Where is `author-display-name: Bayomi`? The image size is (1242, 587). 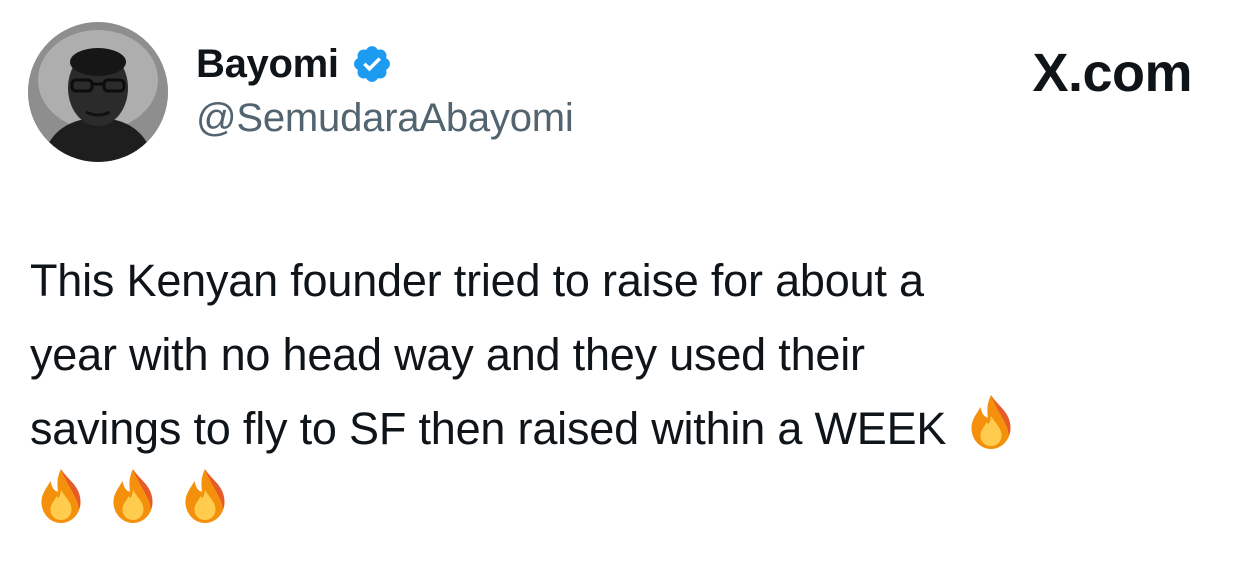 author-display-name: Bayomi is located at coordinates (267, 64).